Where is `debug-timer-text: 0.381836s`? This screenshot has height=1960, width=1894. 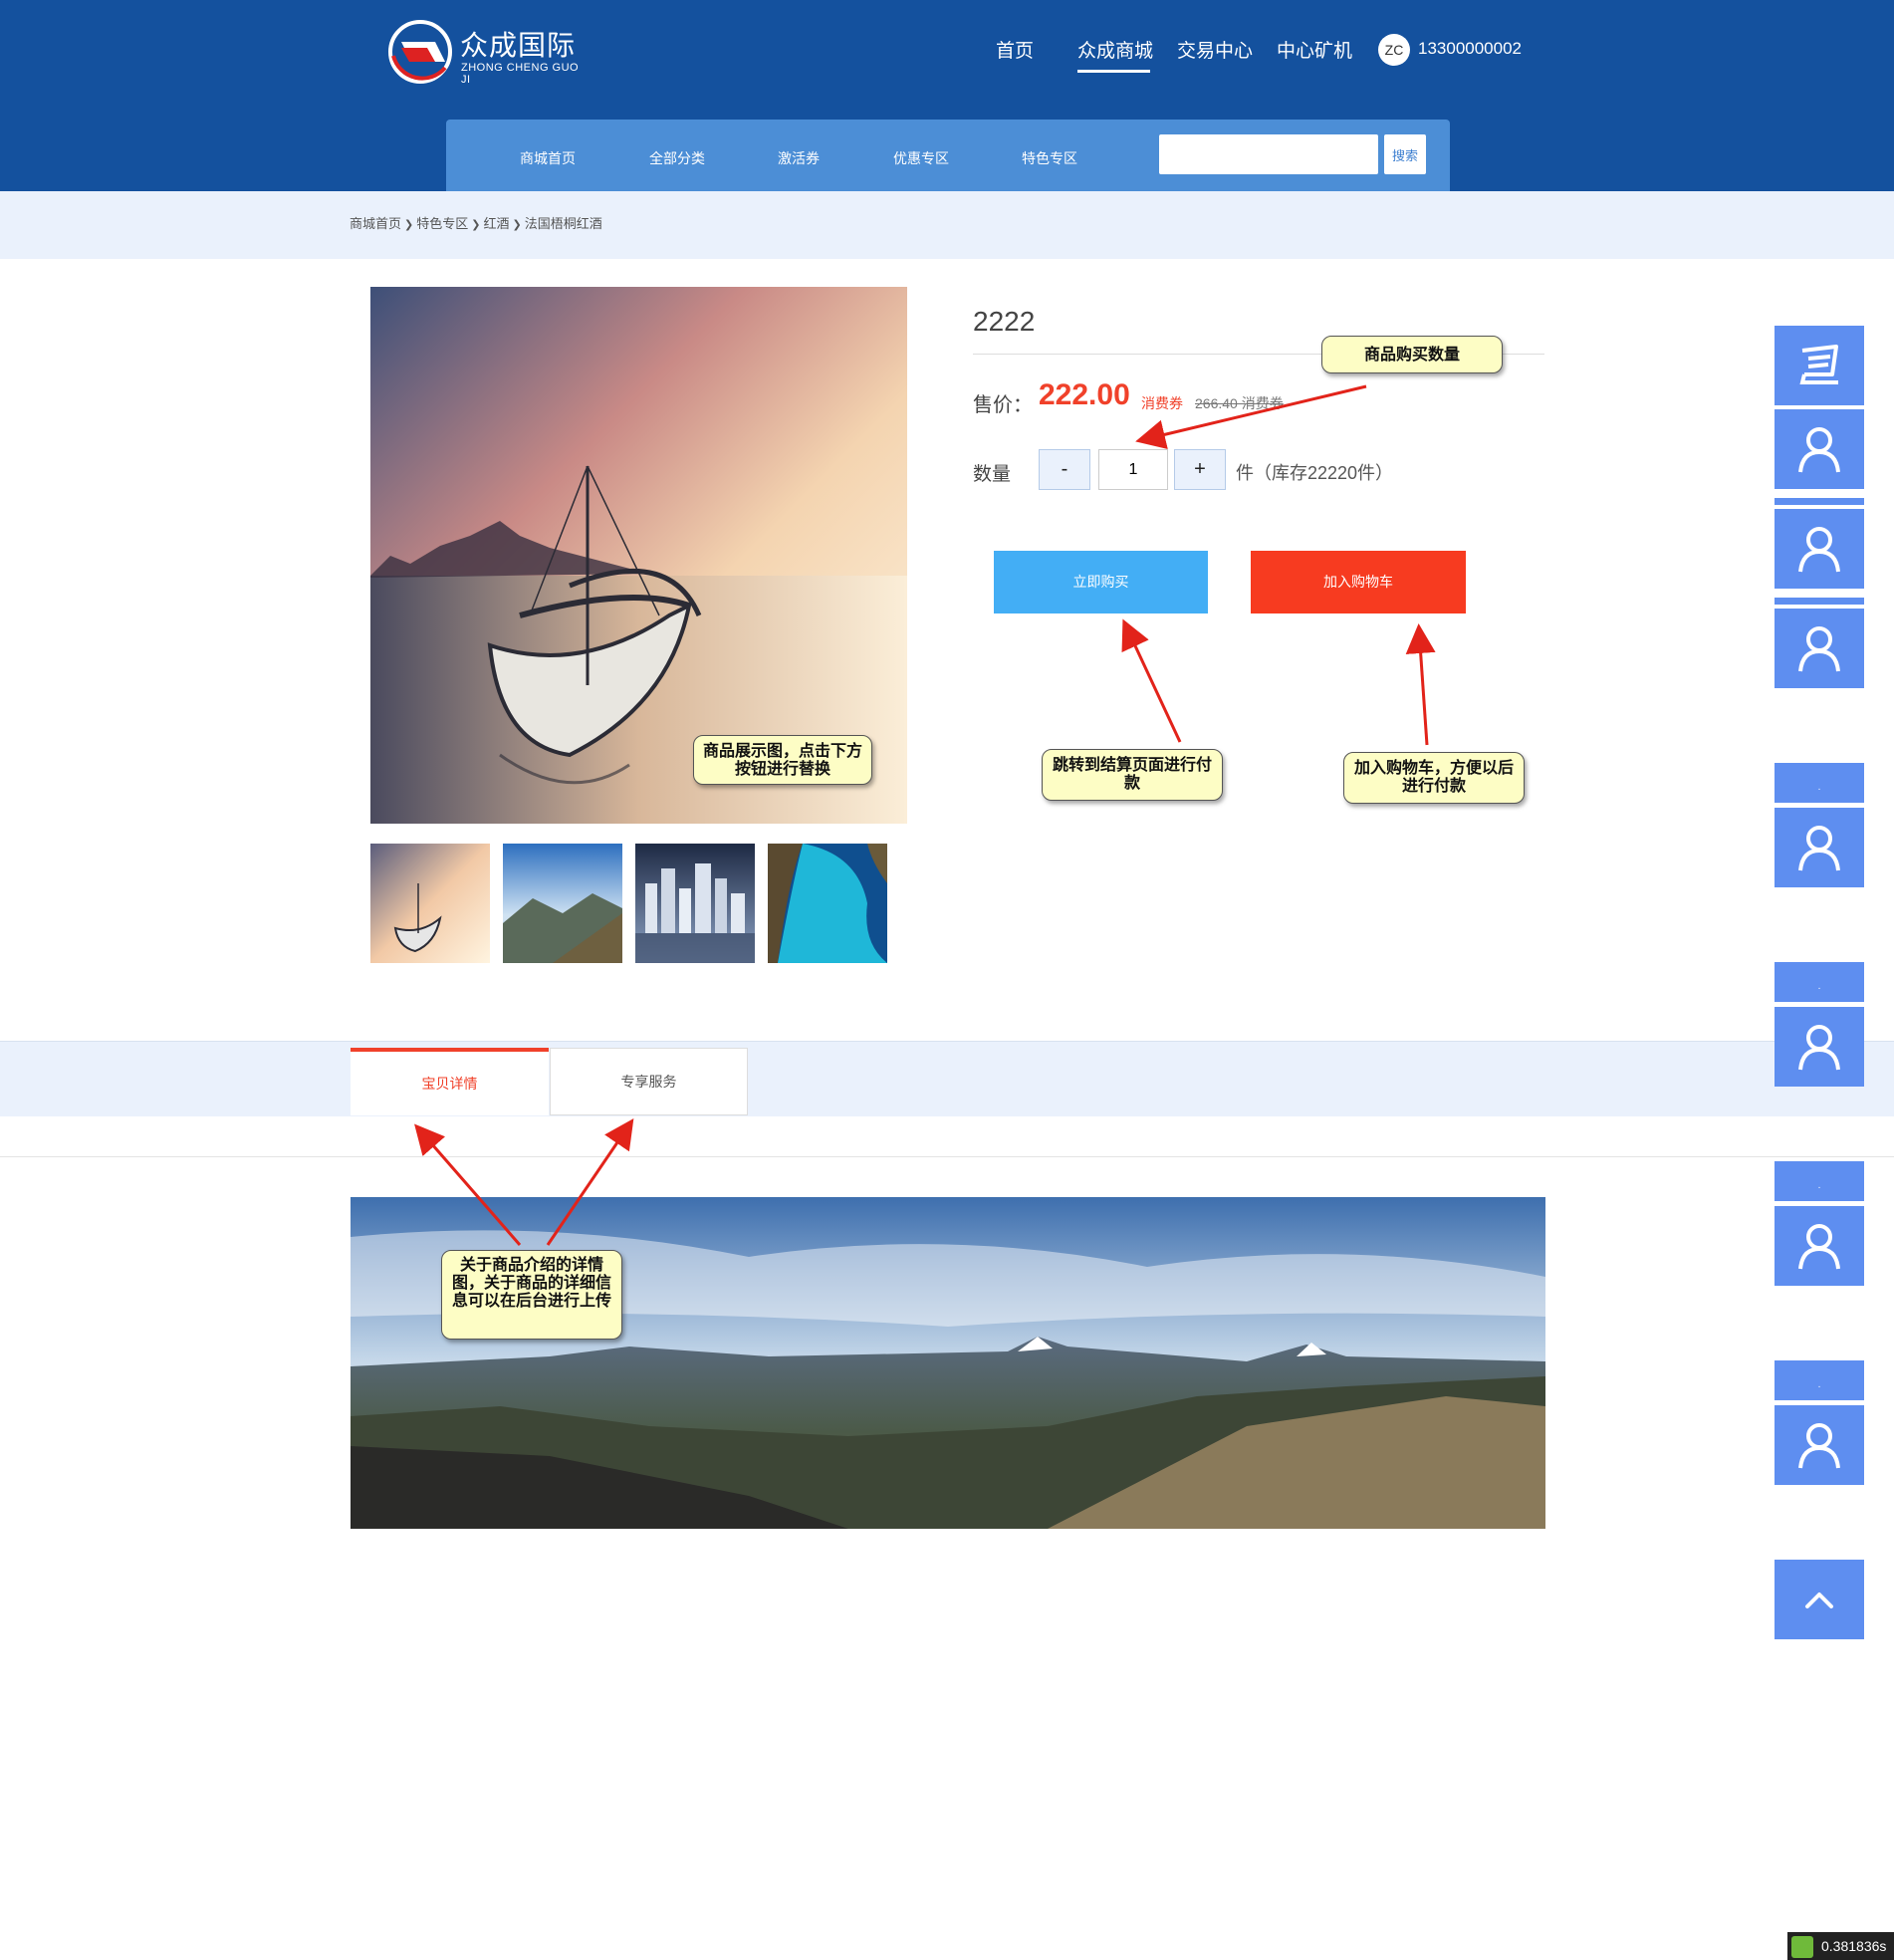
debug-timer-text: 0.381836s is located at coordinates (1854, 1946).